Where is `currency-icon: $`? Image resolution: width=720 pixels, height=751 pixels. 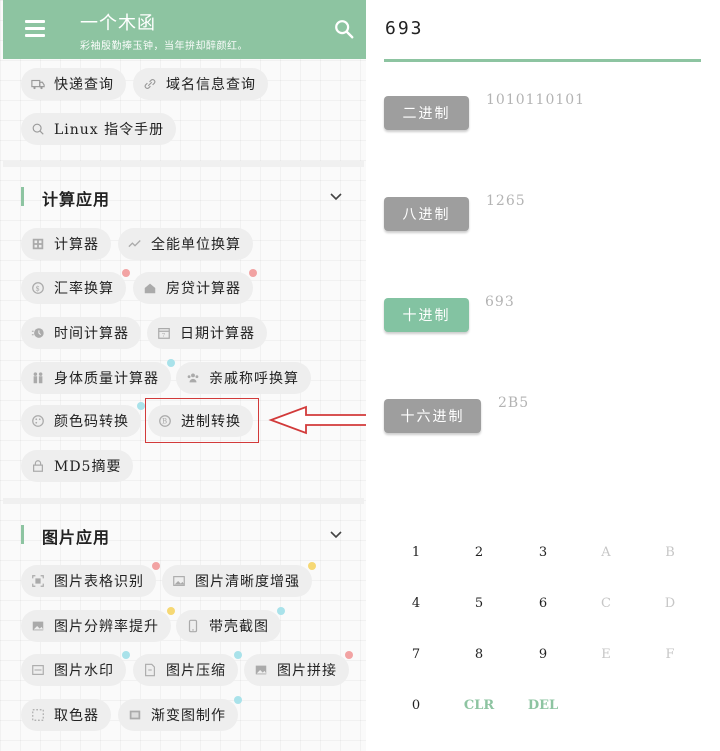 currency-icon: $ is located at coordinates (38, 288).